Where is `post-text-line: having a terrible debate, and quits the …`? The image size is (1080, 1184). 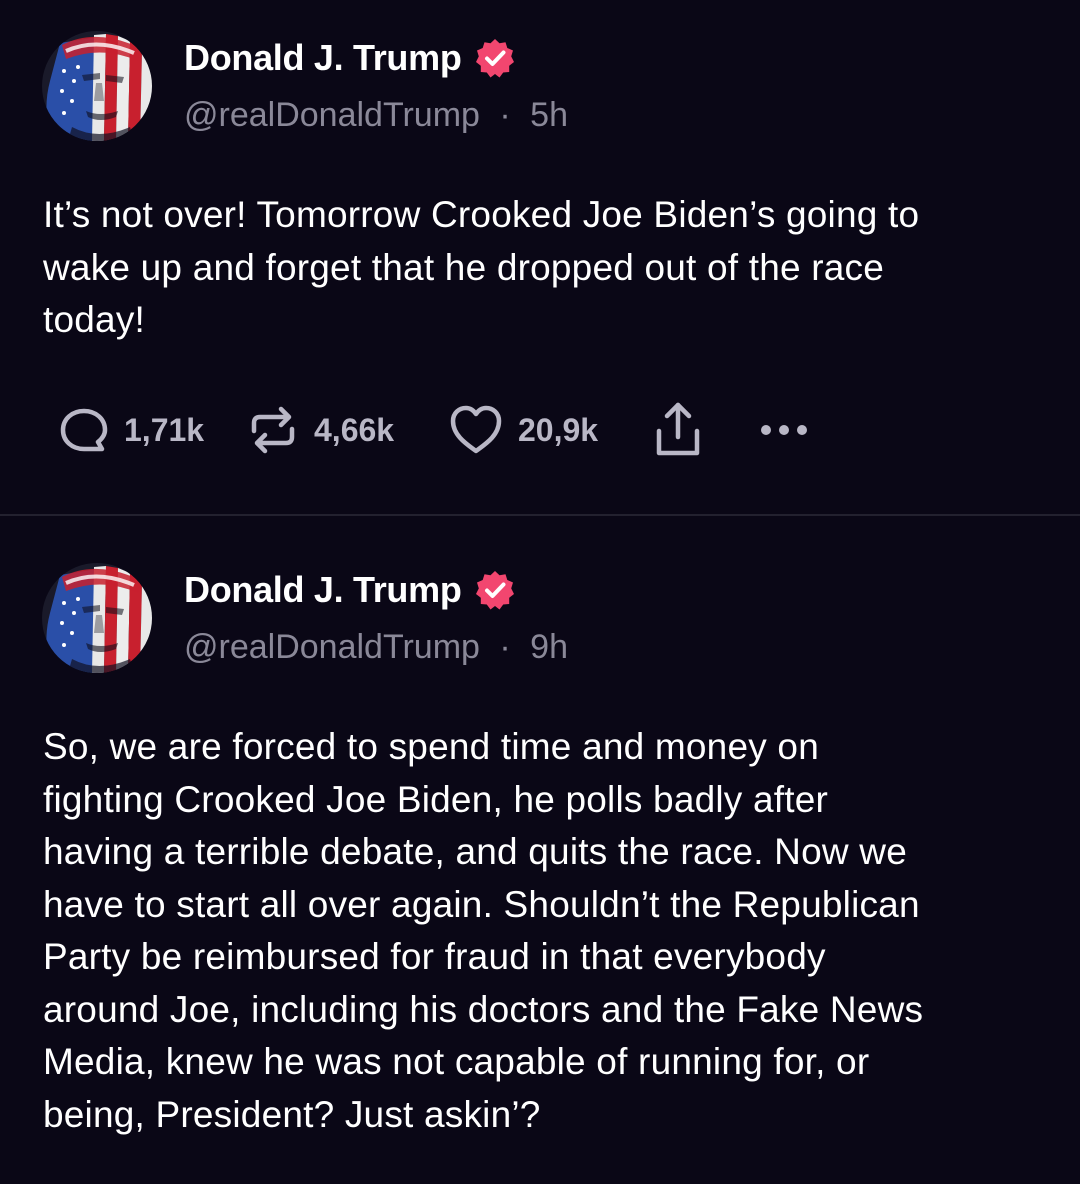
post-text-line: having a terrible debate, and quits the … is located at coordinates (475, 851).